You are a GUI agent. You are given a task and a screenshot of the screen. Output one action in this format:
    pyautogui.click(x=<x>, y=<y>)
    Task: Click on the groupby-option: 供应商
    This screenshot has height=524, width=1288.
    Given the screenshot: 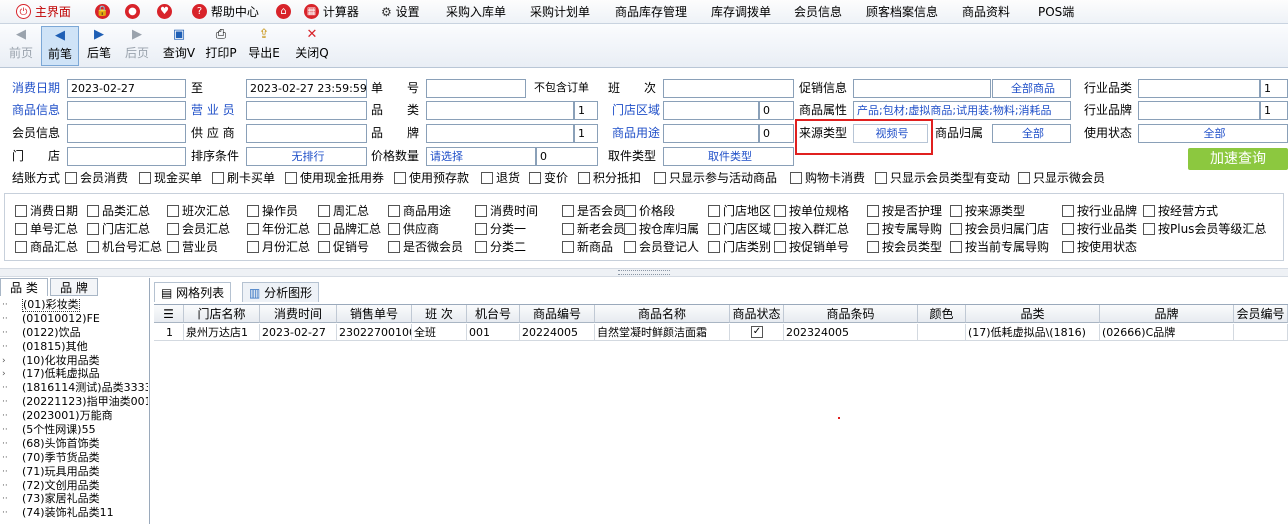 What is the action you would take?
    pyautogui.click(x=413, y=229)
    